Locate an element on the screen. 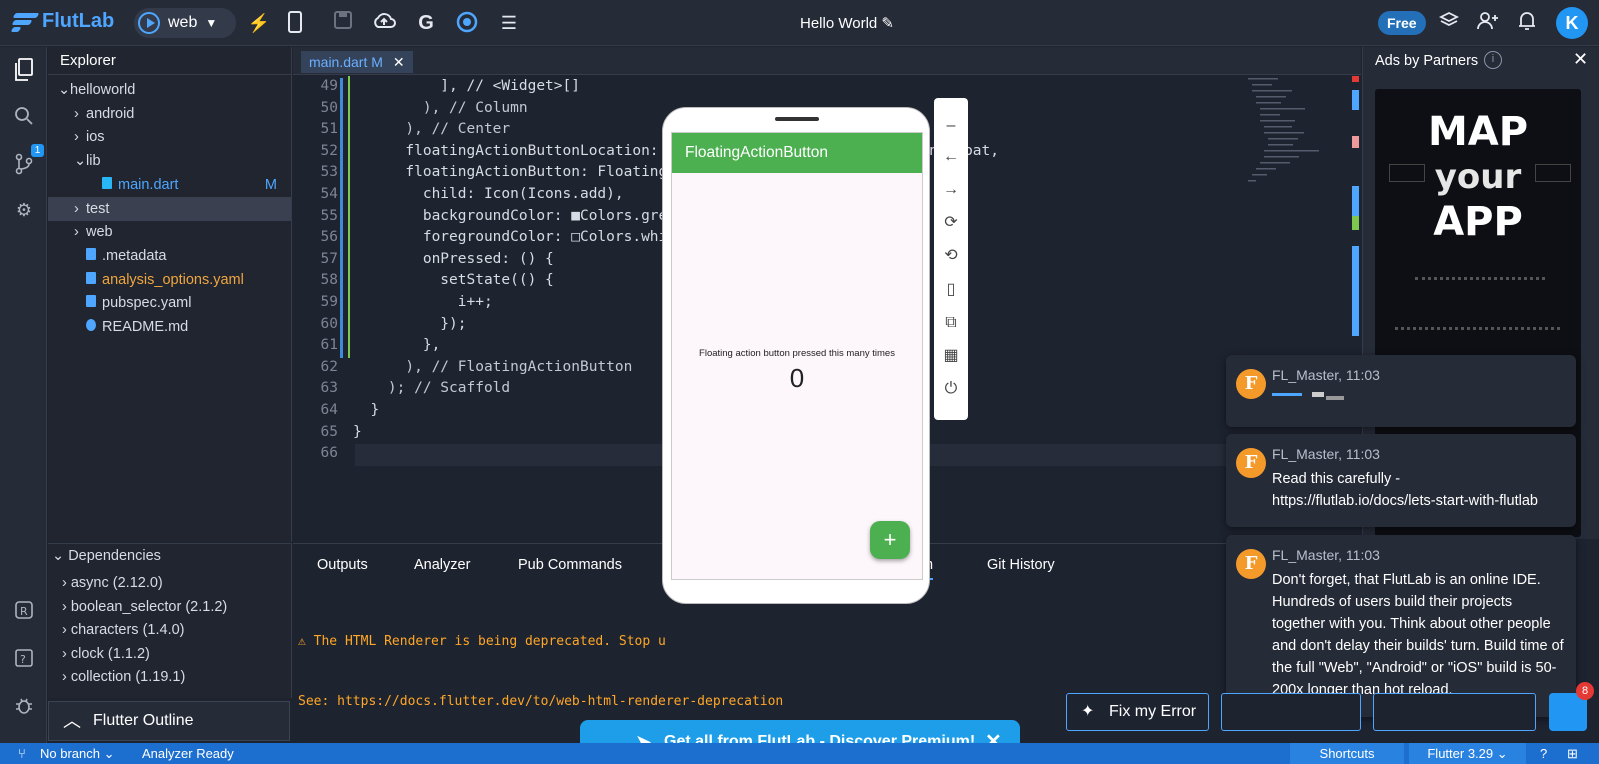  tab-outputs: Outputs is located at coordinates (342, 565).